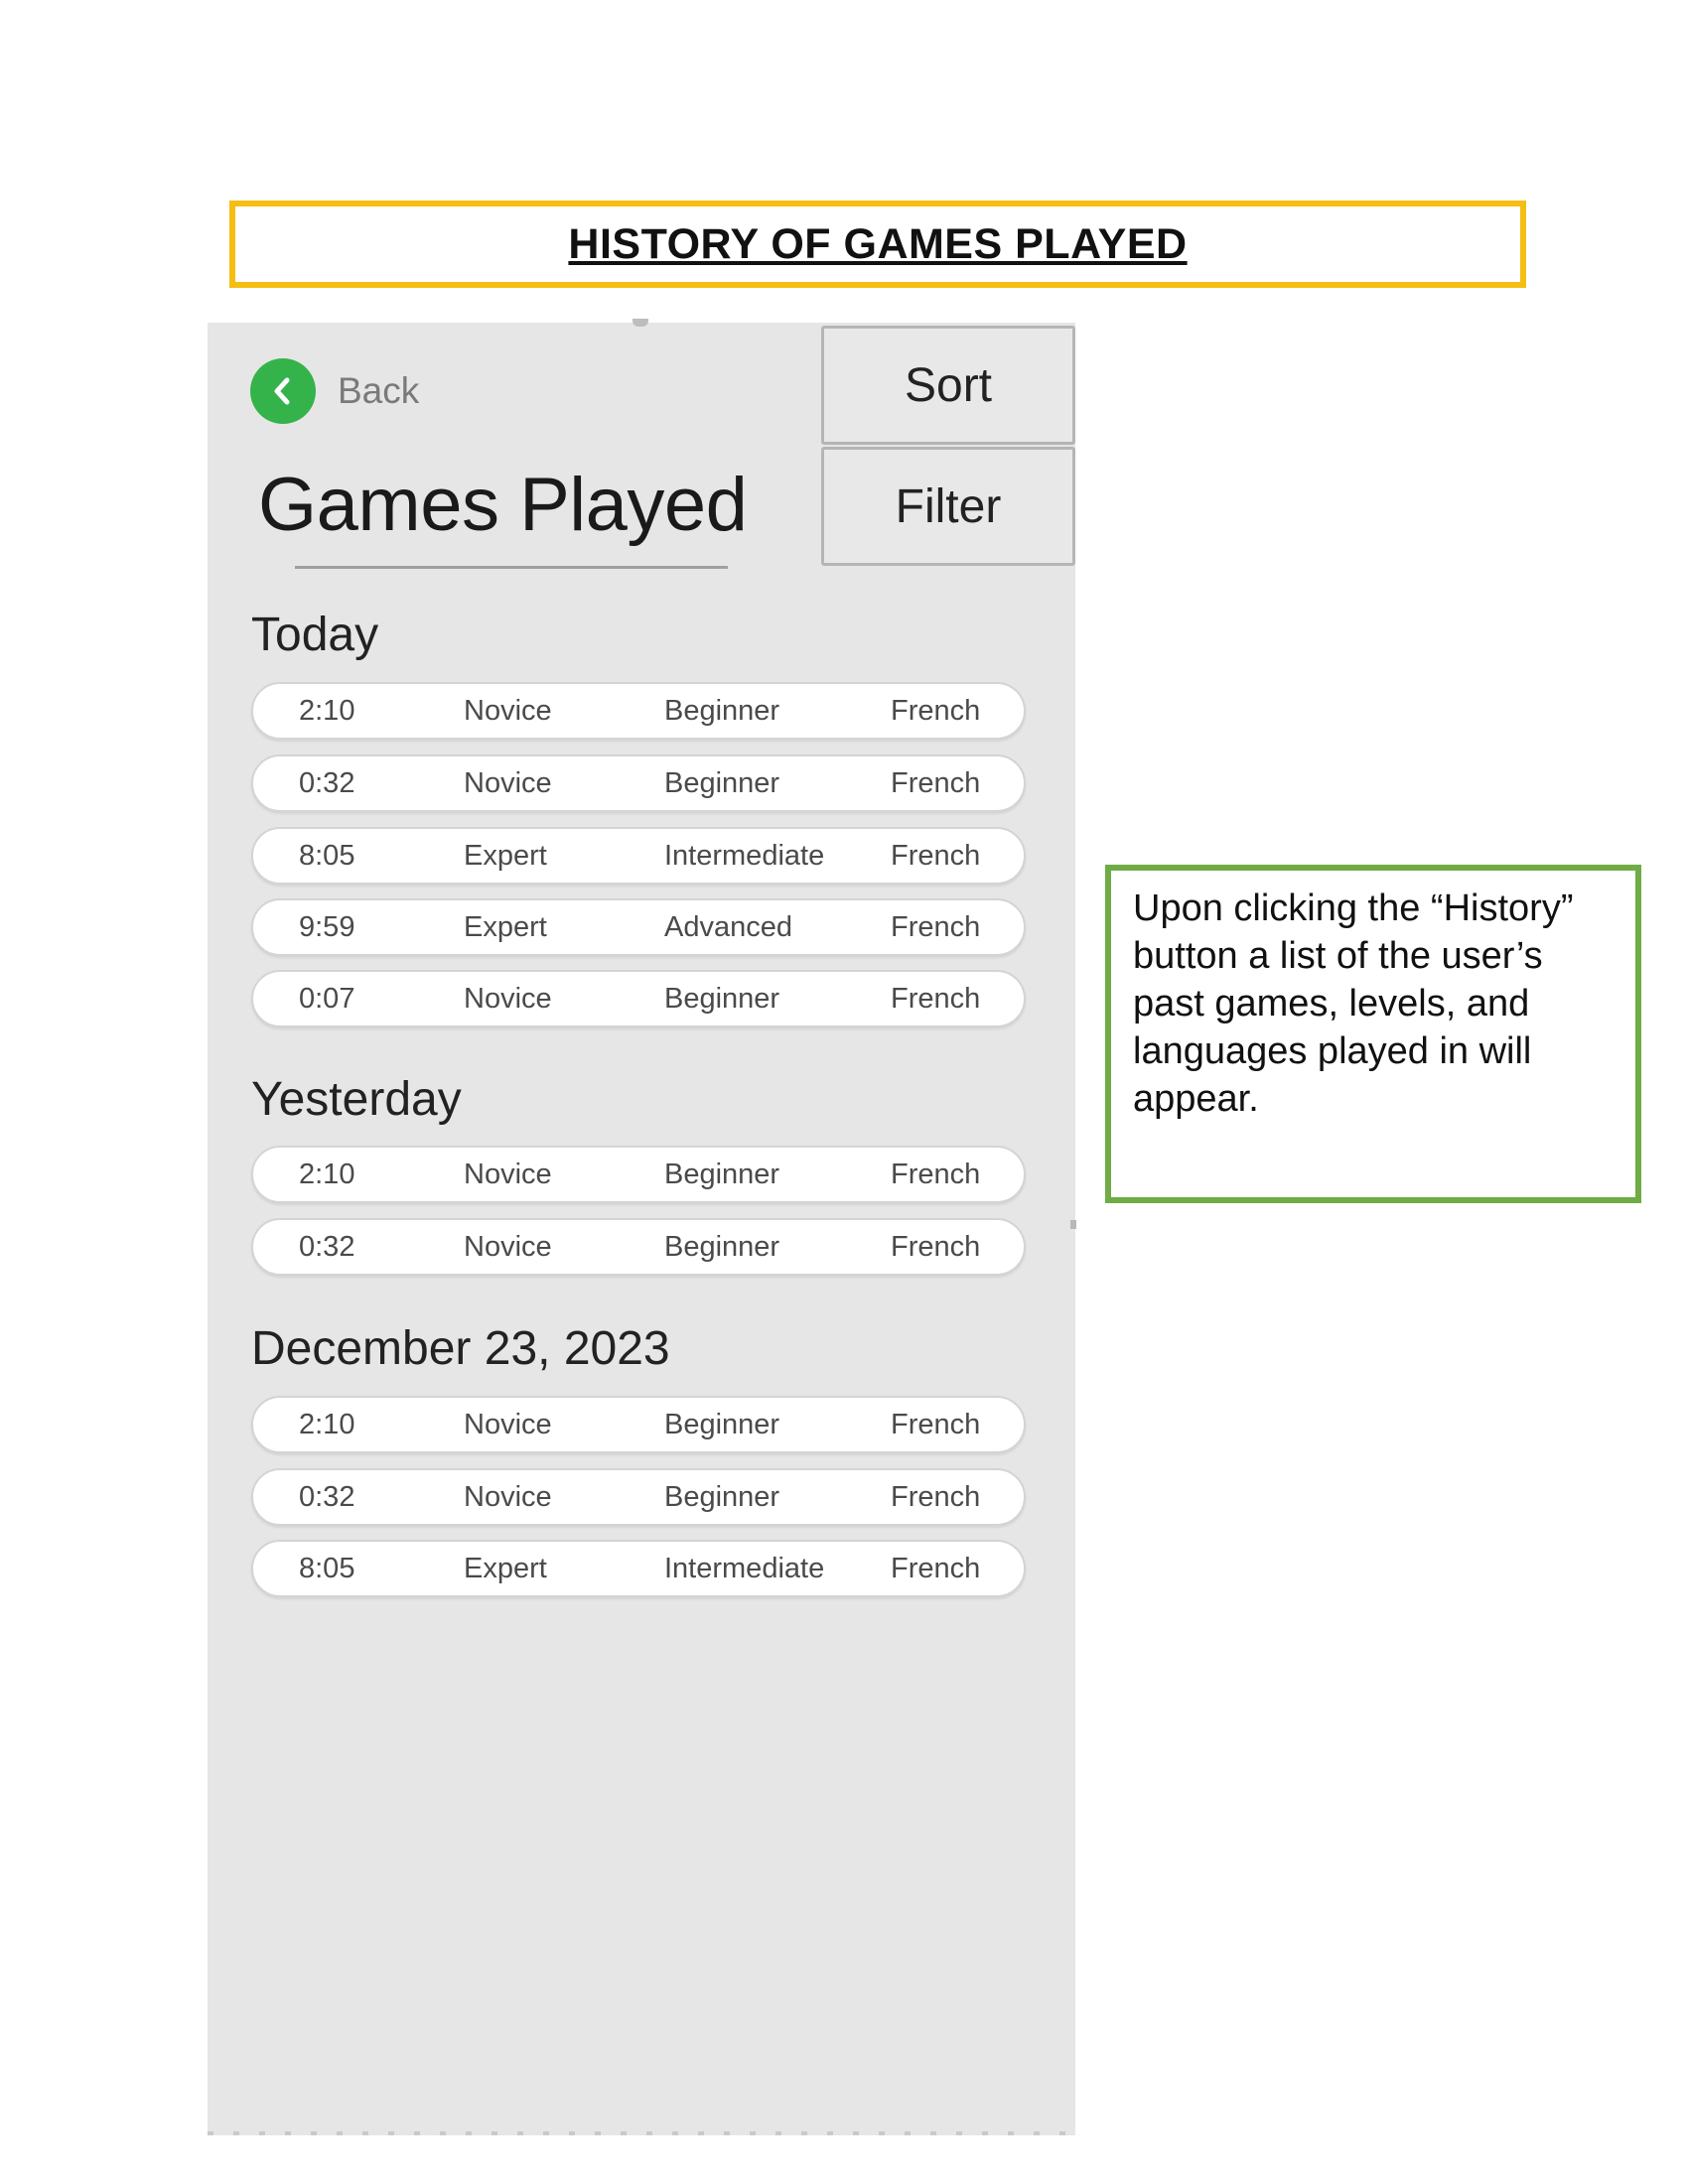 This screenshot has width=1688, height=2184. Describe the element at coordinates (638, 998) in the screenshot. I see `game-row: 0:07 Novice Beginner French` at that location.